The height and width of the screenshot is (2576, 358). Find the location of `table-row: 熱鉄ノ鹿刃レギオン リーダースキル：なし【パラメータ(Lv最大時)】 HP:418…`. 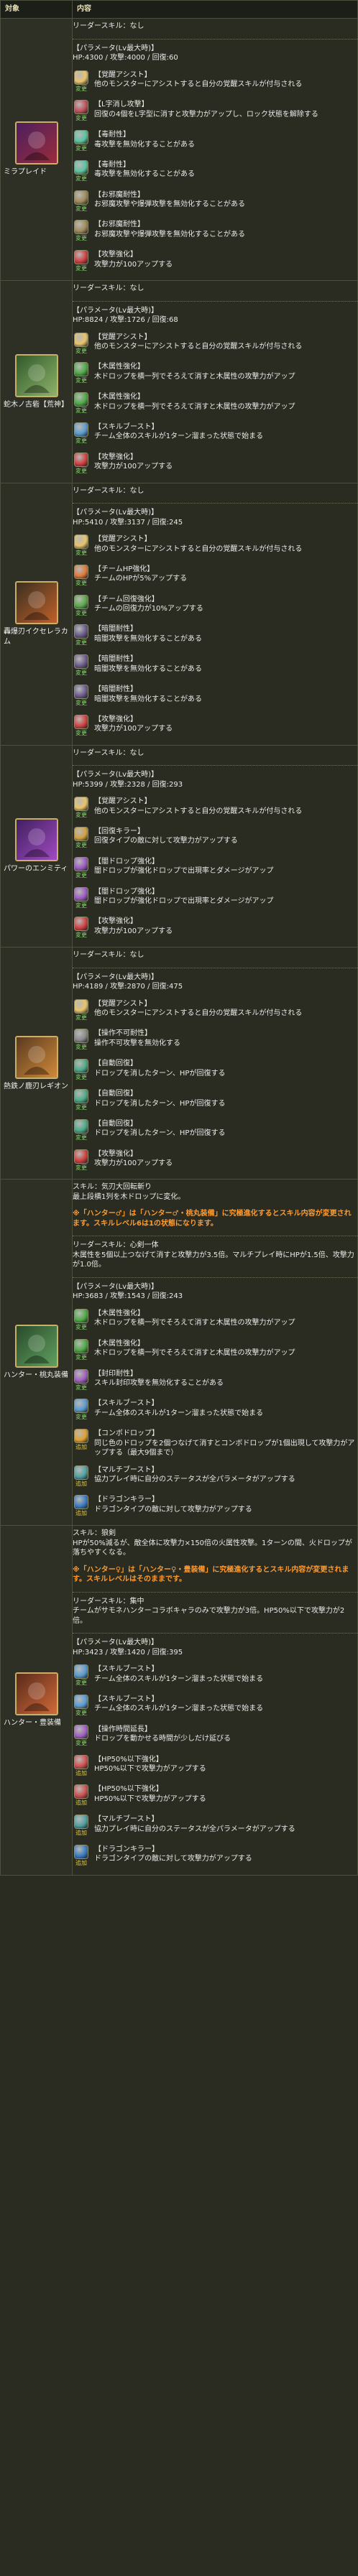

table-row: 熱鉄ノ鹿刃レギオン リーダースキル：なし【パラメータ(Lv最大時)】 HP:418… is located at coordinates (179, 1063).